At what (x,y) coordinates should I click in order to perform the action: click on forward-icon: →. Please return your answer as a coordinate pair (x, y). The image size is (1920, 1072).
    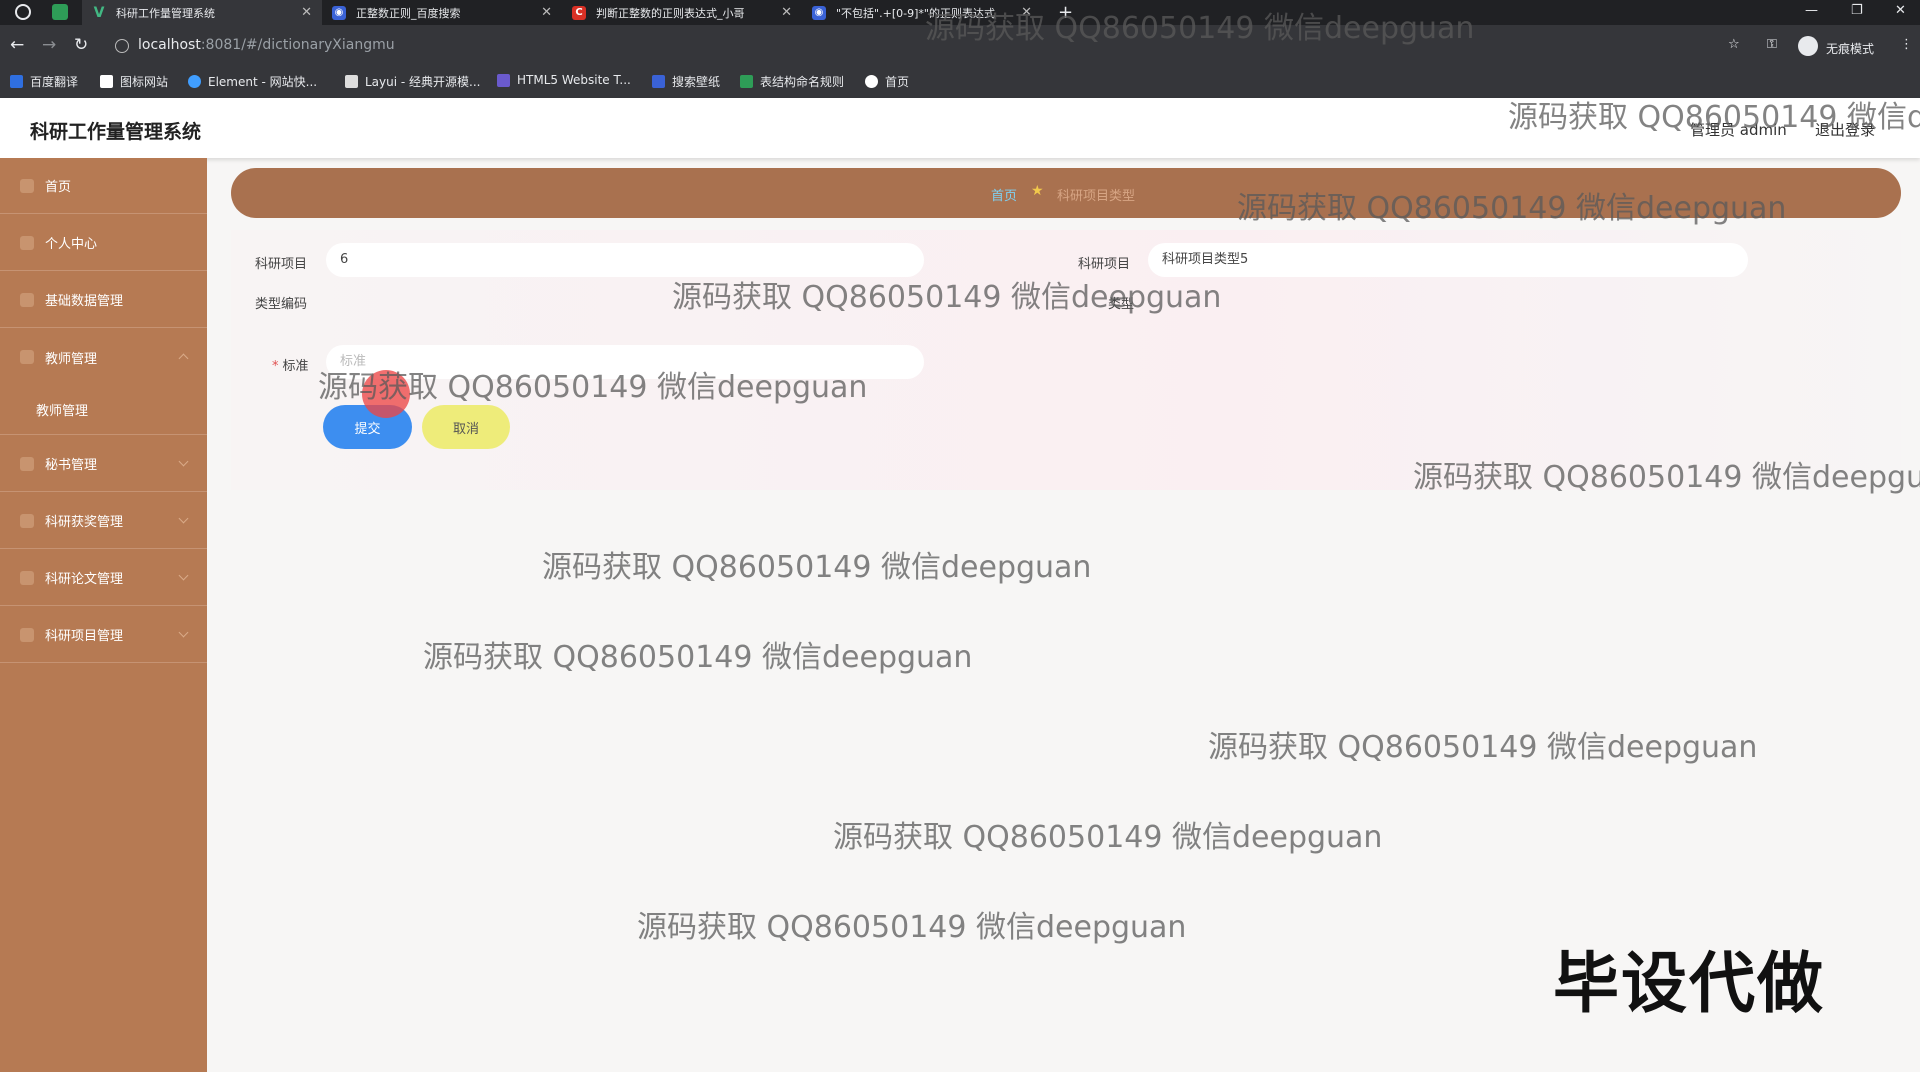
    Looking at the image, I should click on (49, 45).